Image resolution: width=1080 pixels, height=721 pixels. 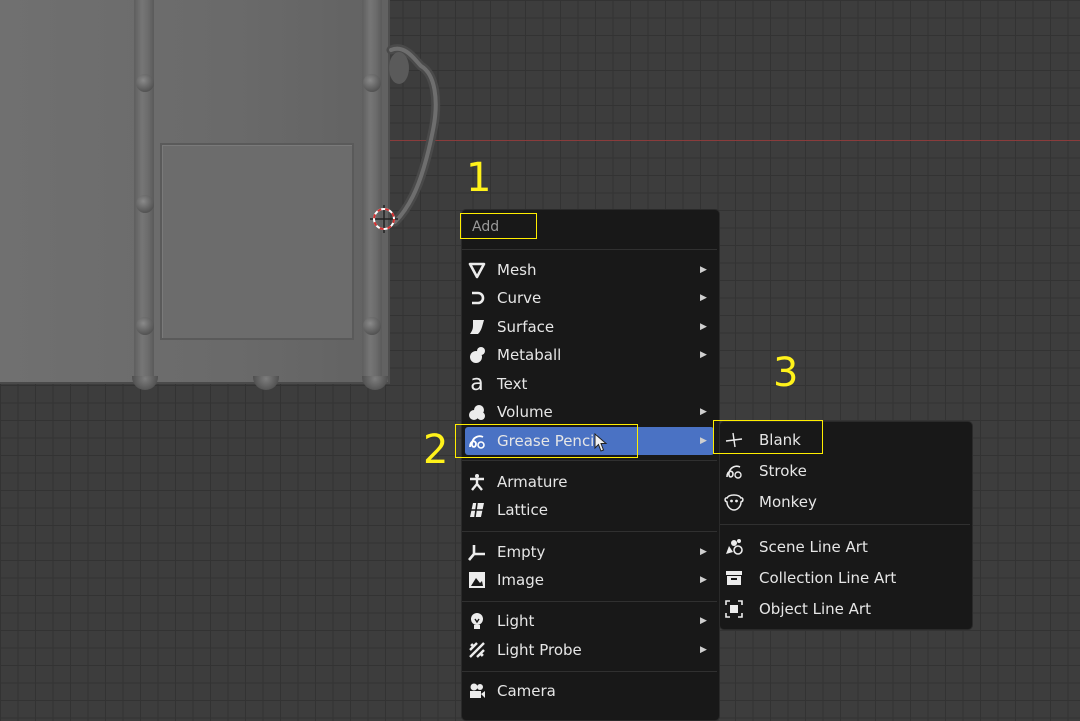 What do you see at coordinates (526, 691) in the screenshot?
I see `menu-item-label: Camera` at bounding box center [526, 691].